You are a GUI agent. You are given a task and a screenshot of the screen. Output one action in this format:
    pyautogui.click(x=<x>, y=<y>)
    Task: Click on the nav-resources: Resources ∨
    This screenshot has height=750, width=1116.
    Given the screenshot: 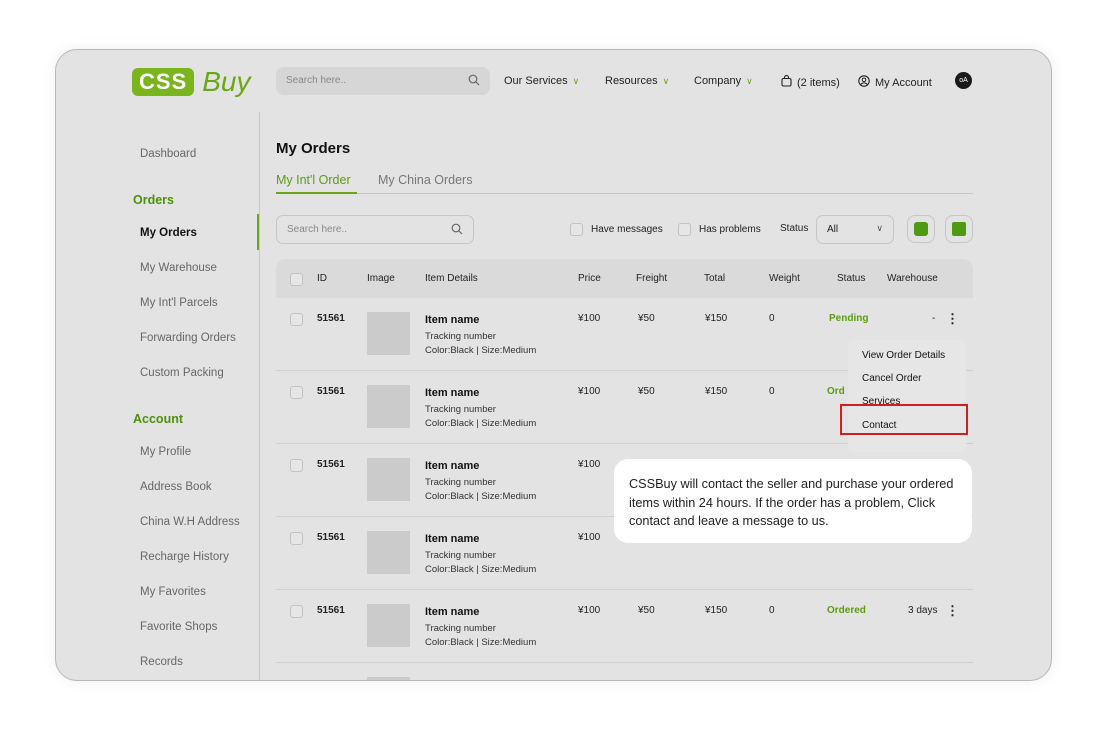 What is the action you would take?
    pyautogui.click(x=637, y=81)
    